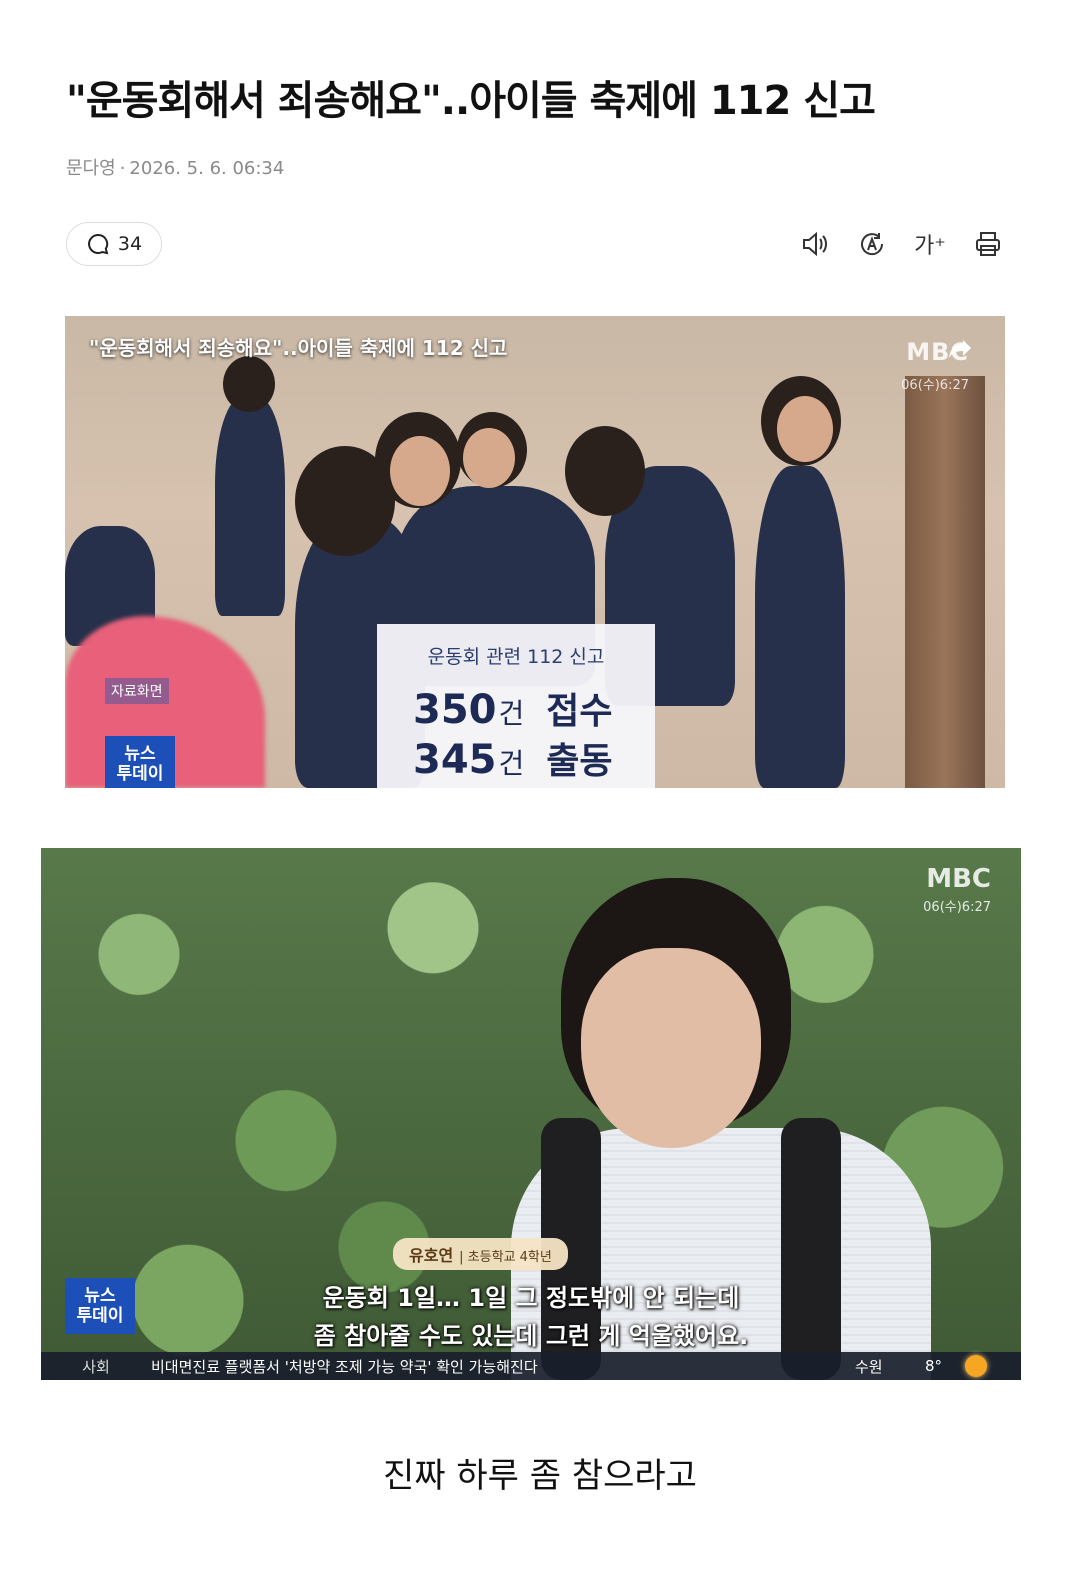 This screenshot has width=1080, height=1593. I want to click on post-caption: 진짜 하루 좀 참으라고, so click(540, 1476).